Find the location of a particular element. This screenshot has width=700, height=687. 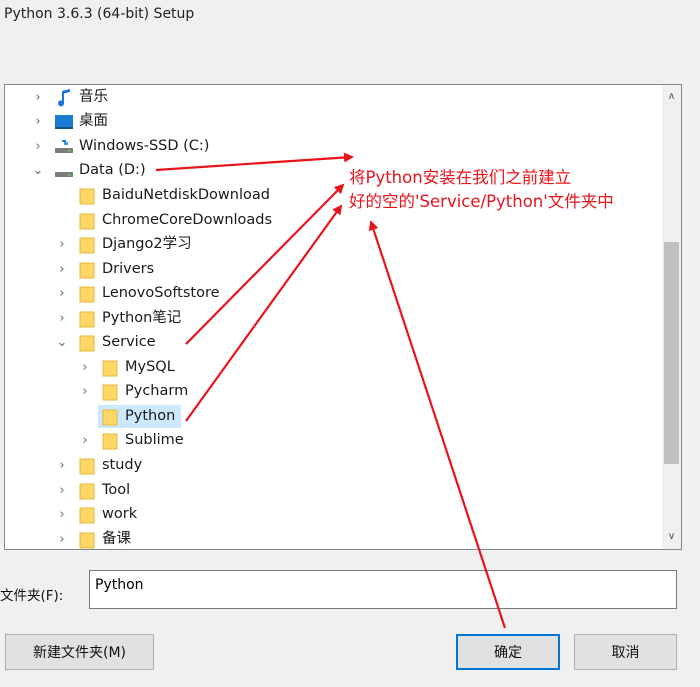

tree-item-mysql: MySQL is located at coordinates (138, 367).